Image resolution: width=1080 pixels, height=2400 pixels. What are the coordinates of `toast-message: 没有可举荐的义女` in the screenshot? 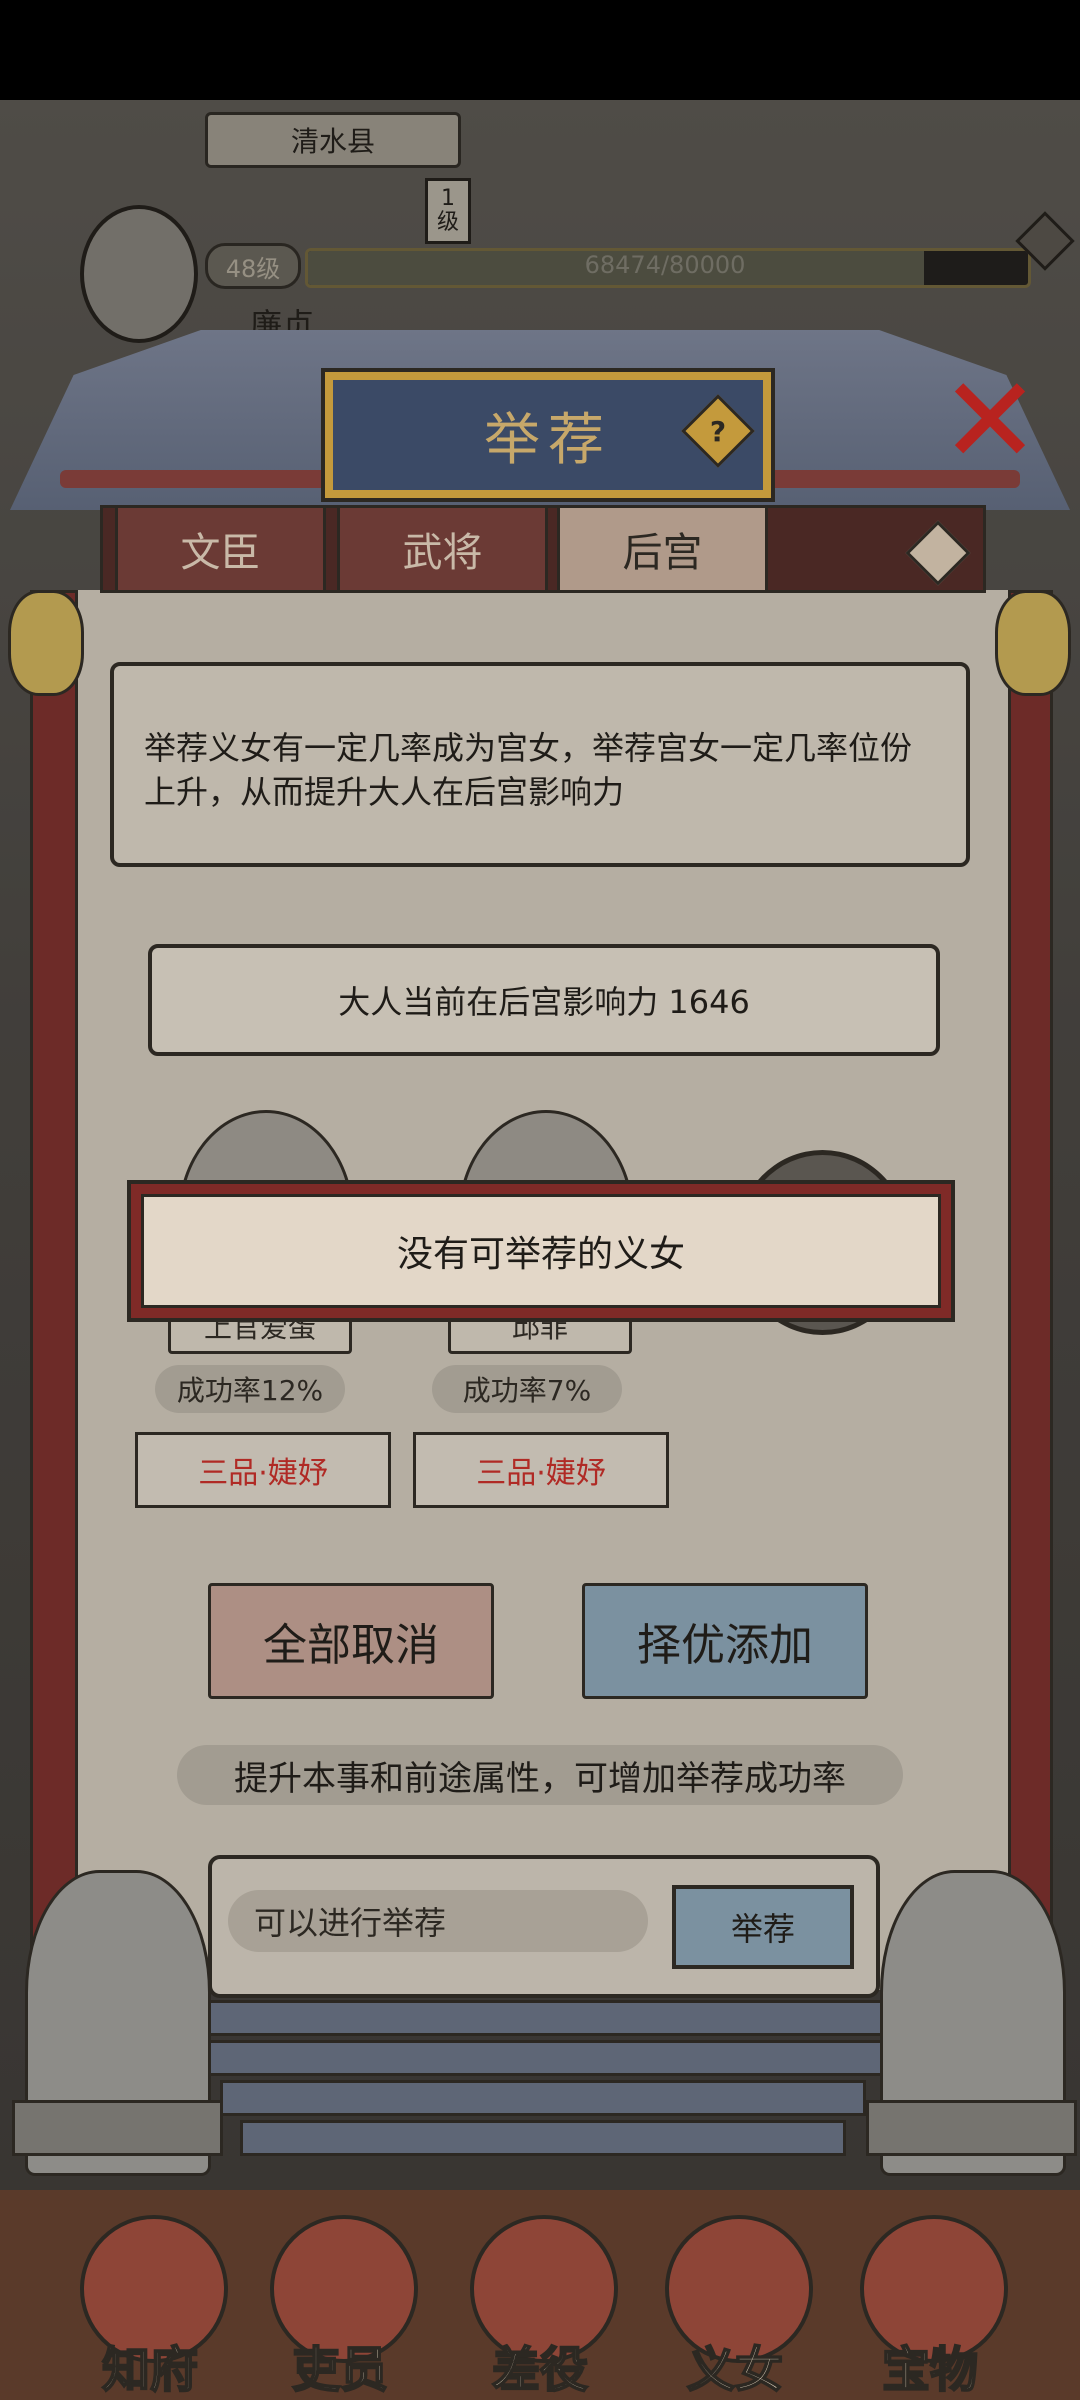 It's located at (541, 1251).